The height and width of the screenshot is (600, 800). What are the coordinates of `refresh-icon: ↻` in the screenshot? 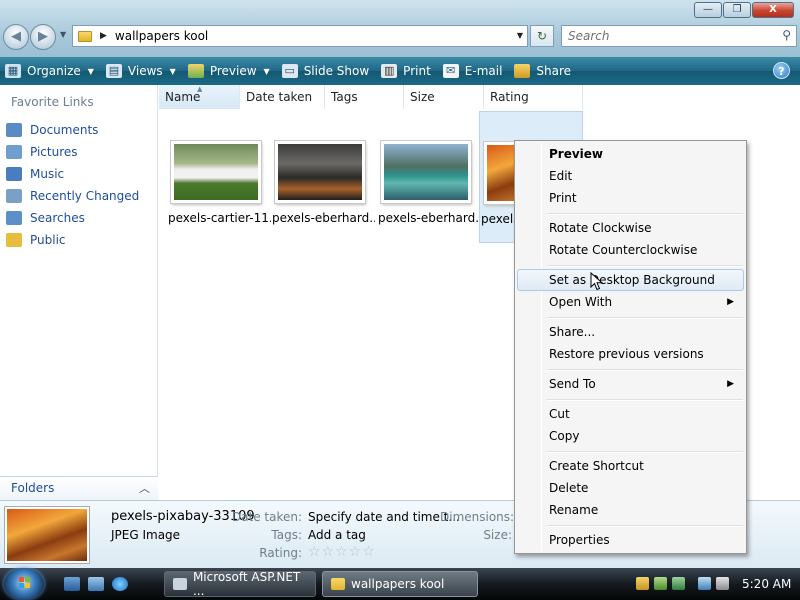 It's located at (542, 36).